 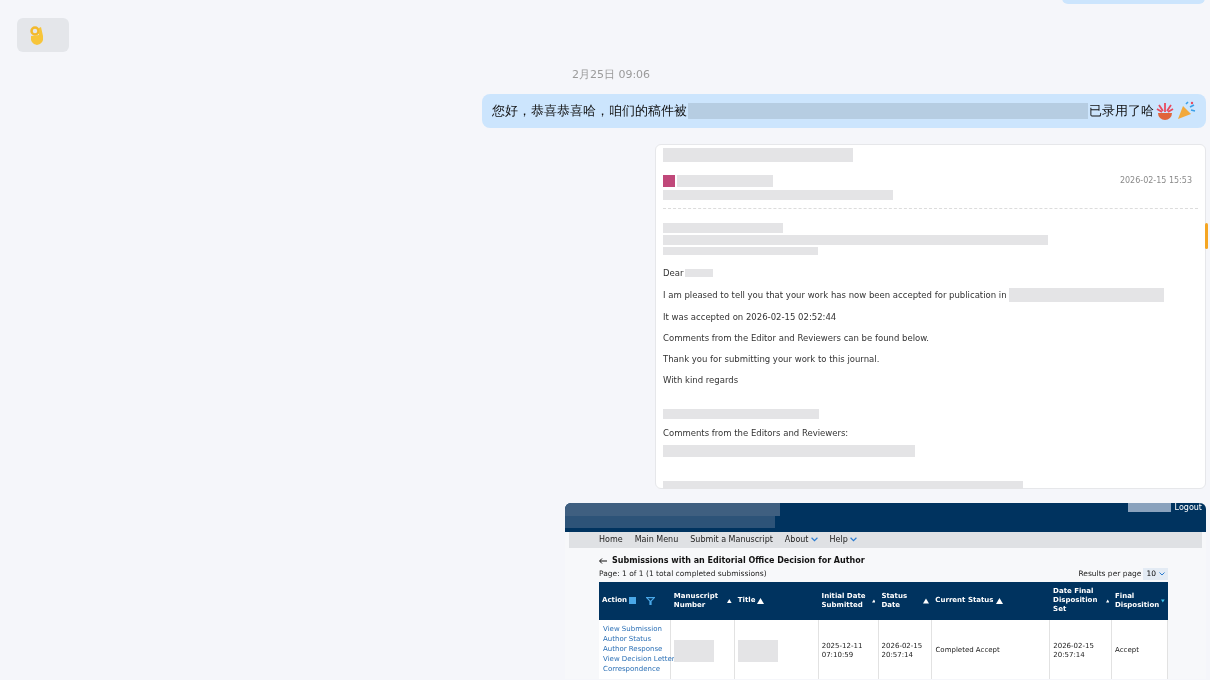 What do you see at coordinates (589, 110) in the screenshot?
I see `message-text: 您好，恭喜恭喜哈，咱们的稿件被` at bounding box center [589, 110].